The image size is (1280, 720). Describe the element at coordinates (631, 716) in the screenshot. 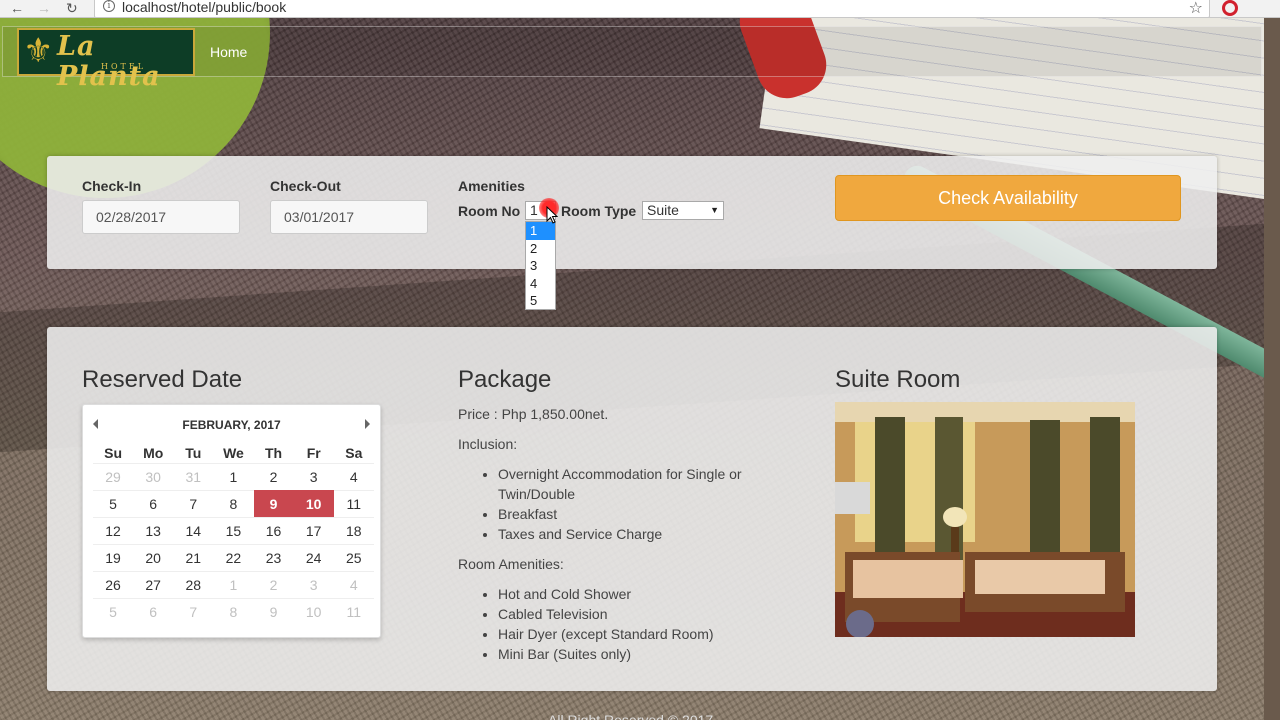

I see `footer-text: All Right Reserved © 2017` at that location.